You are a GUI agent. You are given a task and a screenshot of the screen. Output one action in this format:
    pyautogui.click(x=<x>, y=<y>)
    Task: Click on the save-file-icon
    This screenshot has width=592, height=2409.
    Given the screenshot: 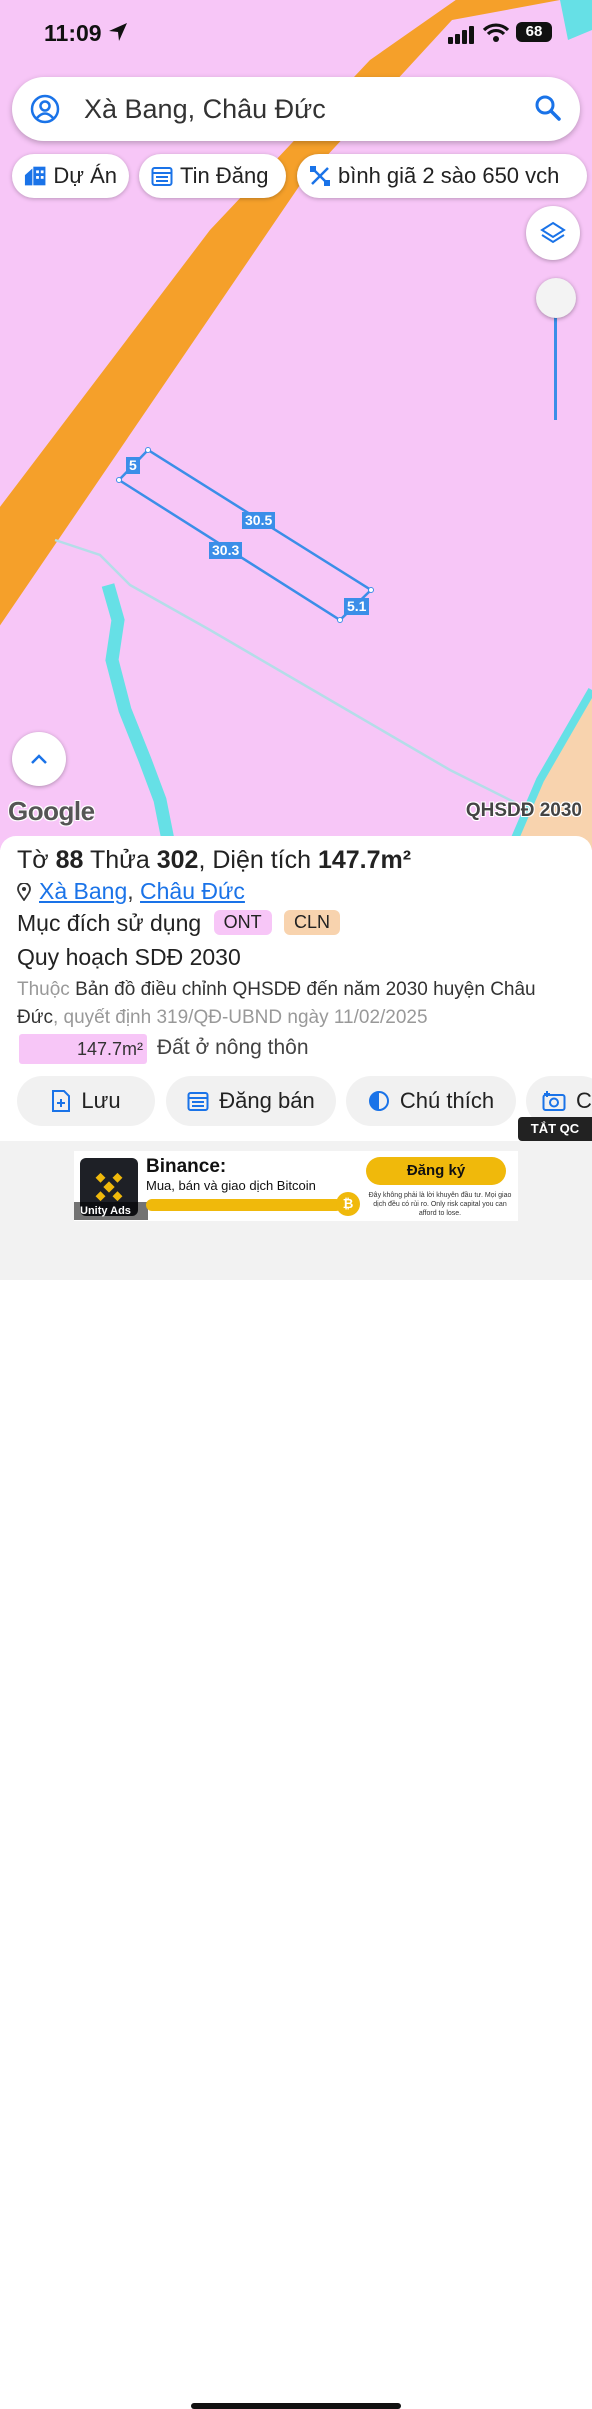 What is the action you would take?
    pyautogui.click(x=61, y=1101)
    